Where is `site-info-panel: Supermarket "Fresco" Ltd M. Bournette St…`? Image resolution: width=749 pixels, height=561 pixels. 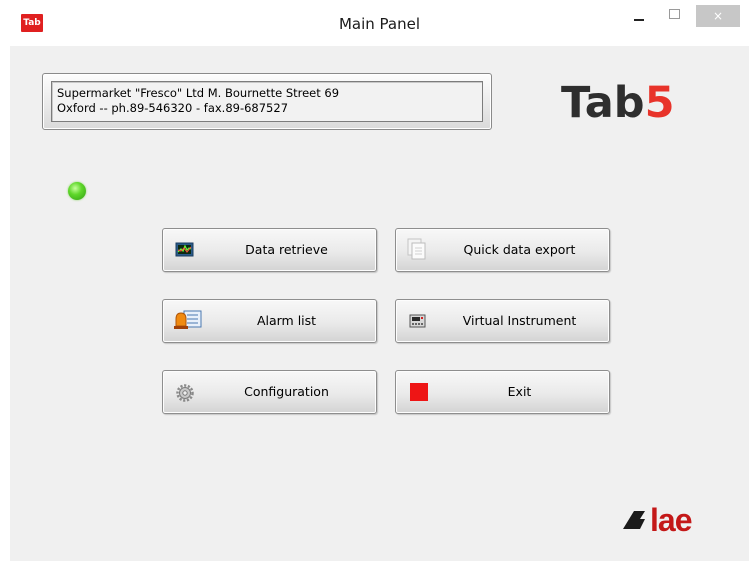 site-info-panel: Supermarket "Fresco" Ltd M. Bournette St… is located at coordinates (267, 101).